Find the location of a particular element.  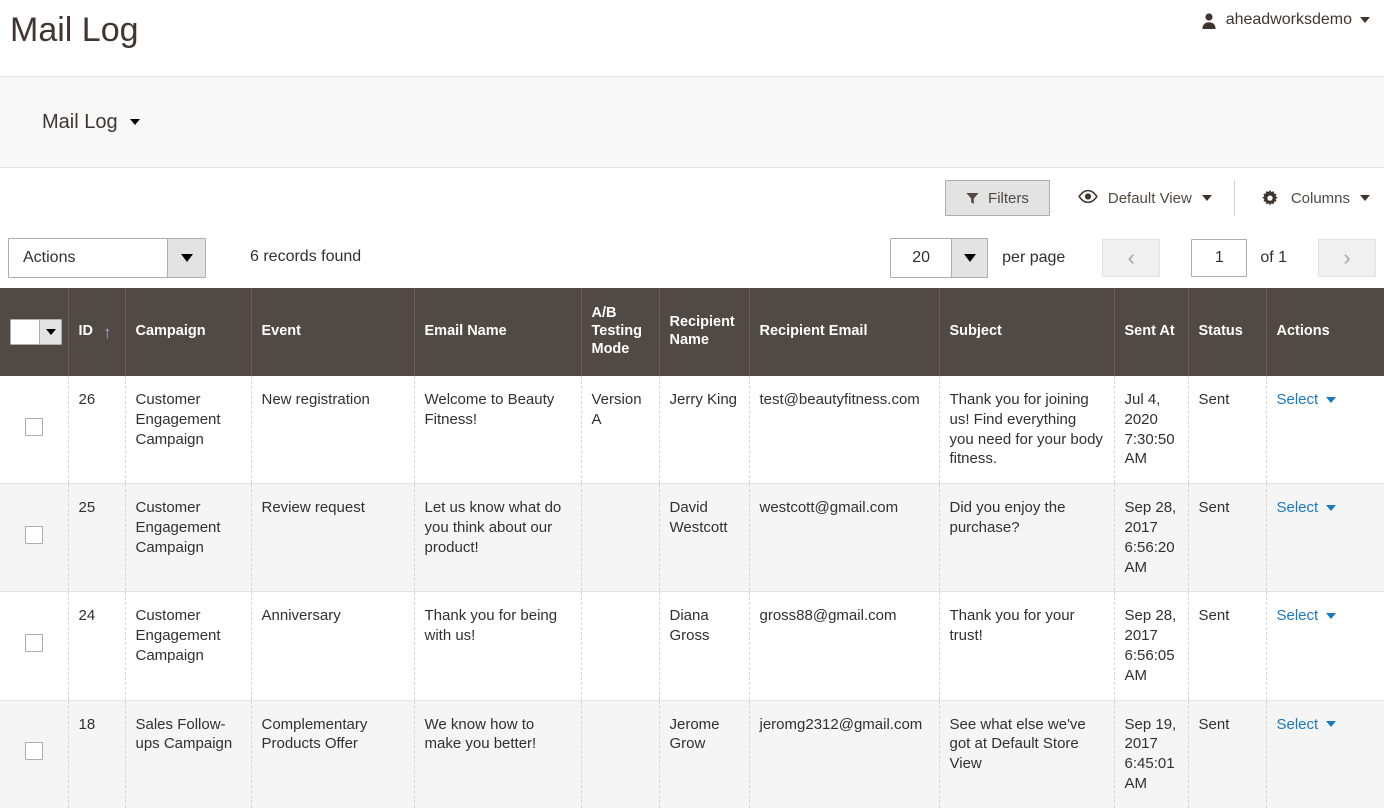

column-header-select-all is located at coordinates (34, 332).